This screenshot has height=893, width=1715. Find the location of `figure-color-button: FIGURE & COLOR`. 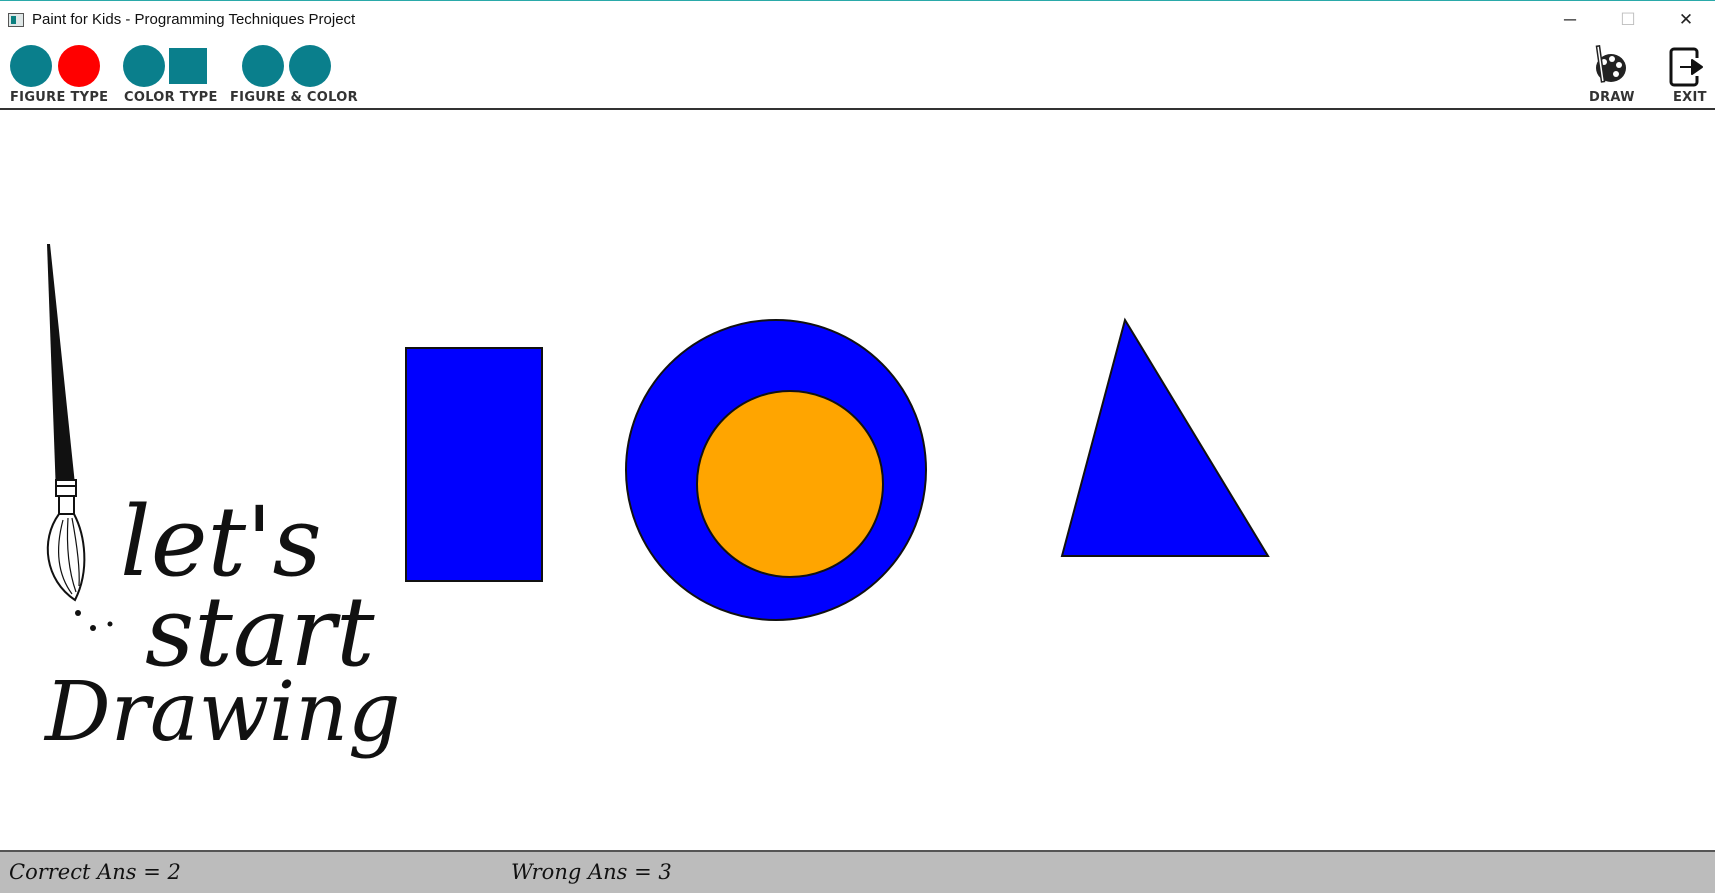

figure-color-button: FIGURE & COLOR is located at coordinates (294, 75).